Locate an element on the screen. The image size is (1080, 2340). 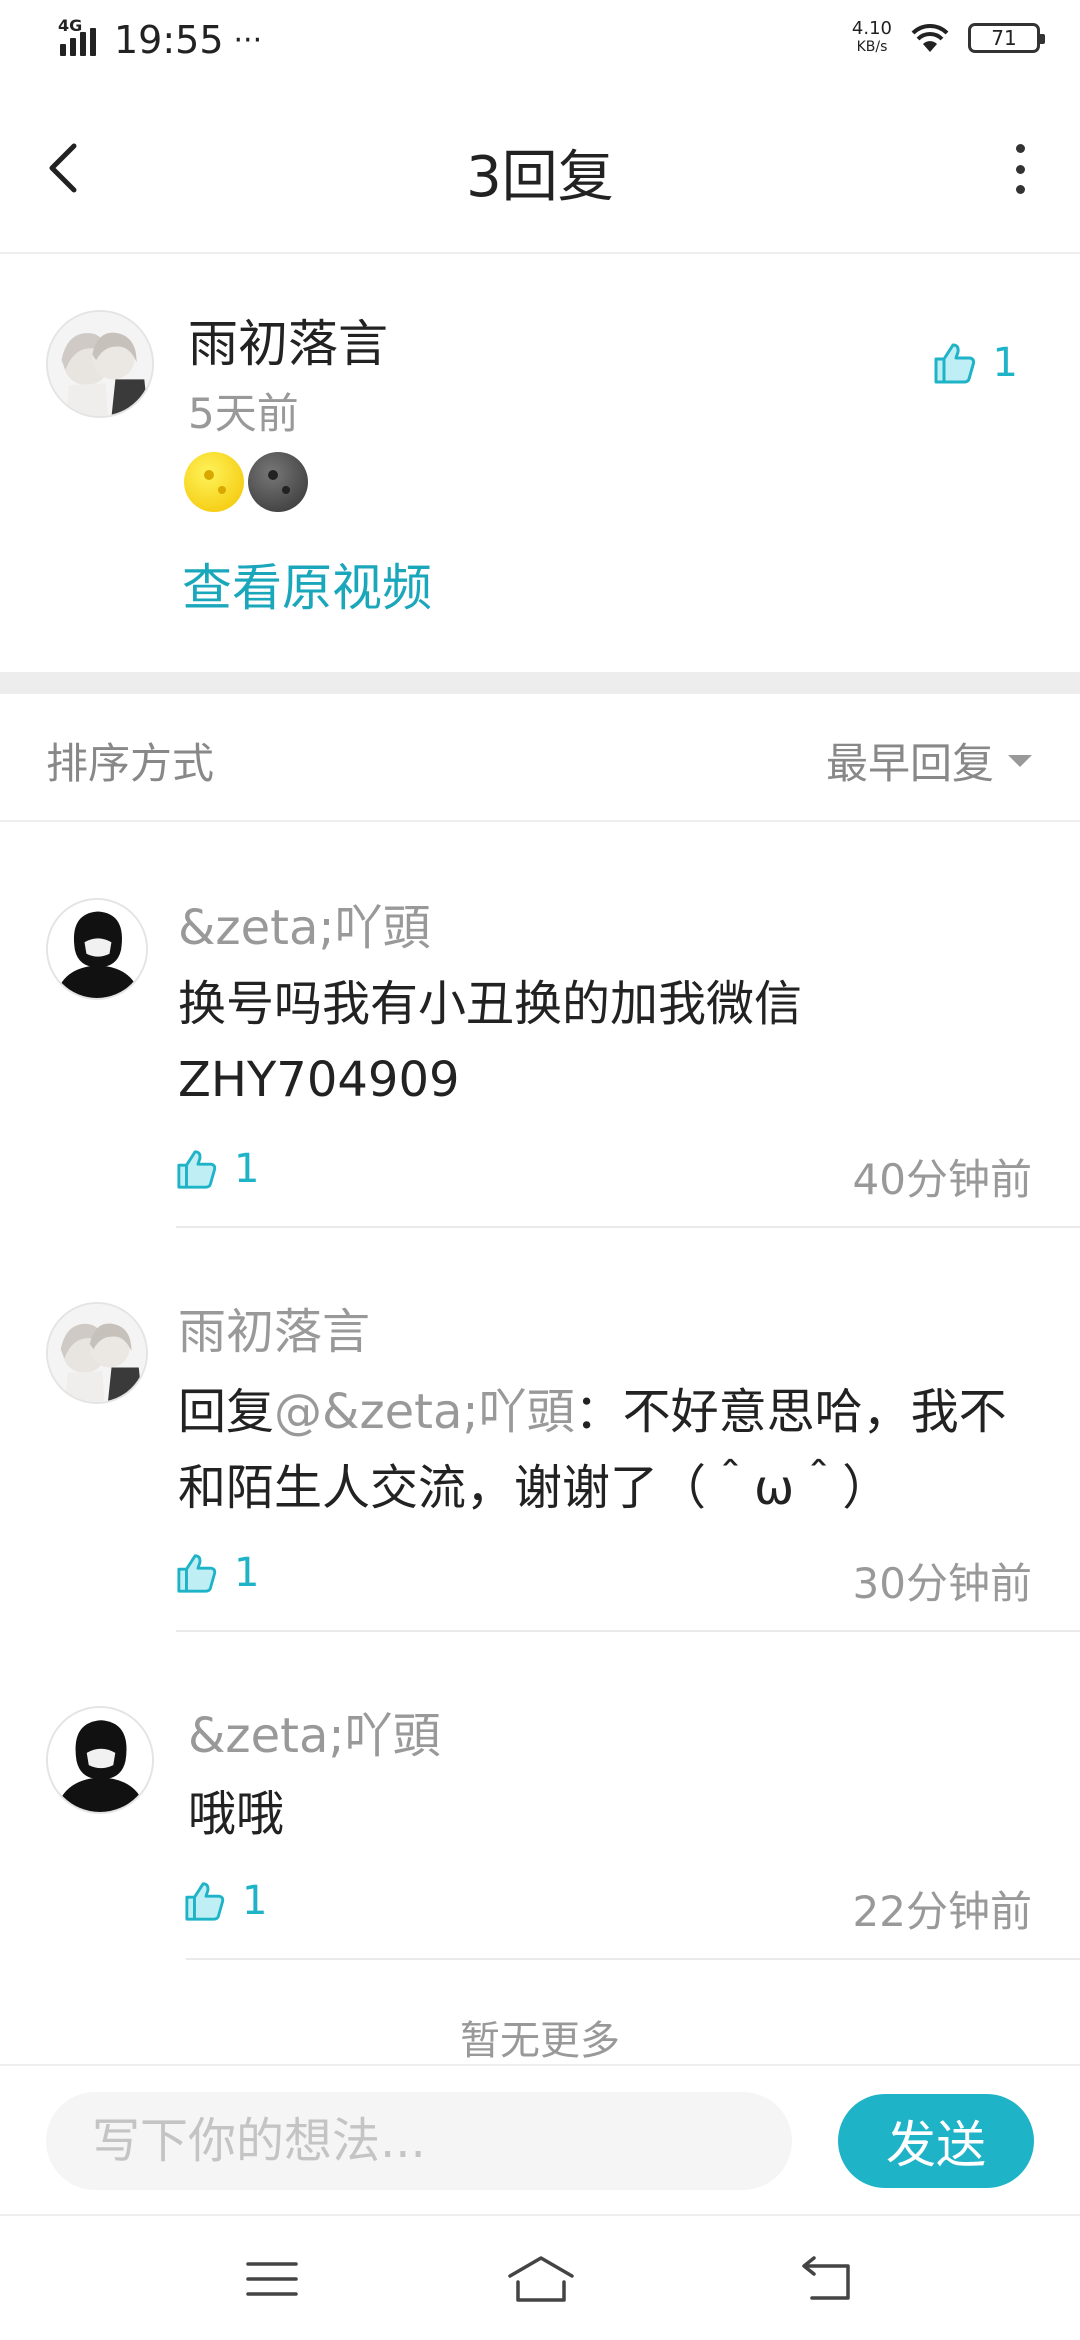
main-comment-like-button: 1 is located at coordinates (975, 363).